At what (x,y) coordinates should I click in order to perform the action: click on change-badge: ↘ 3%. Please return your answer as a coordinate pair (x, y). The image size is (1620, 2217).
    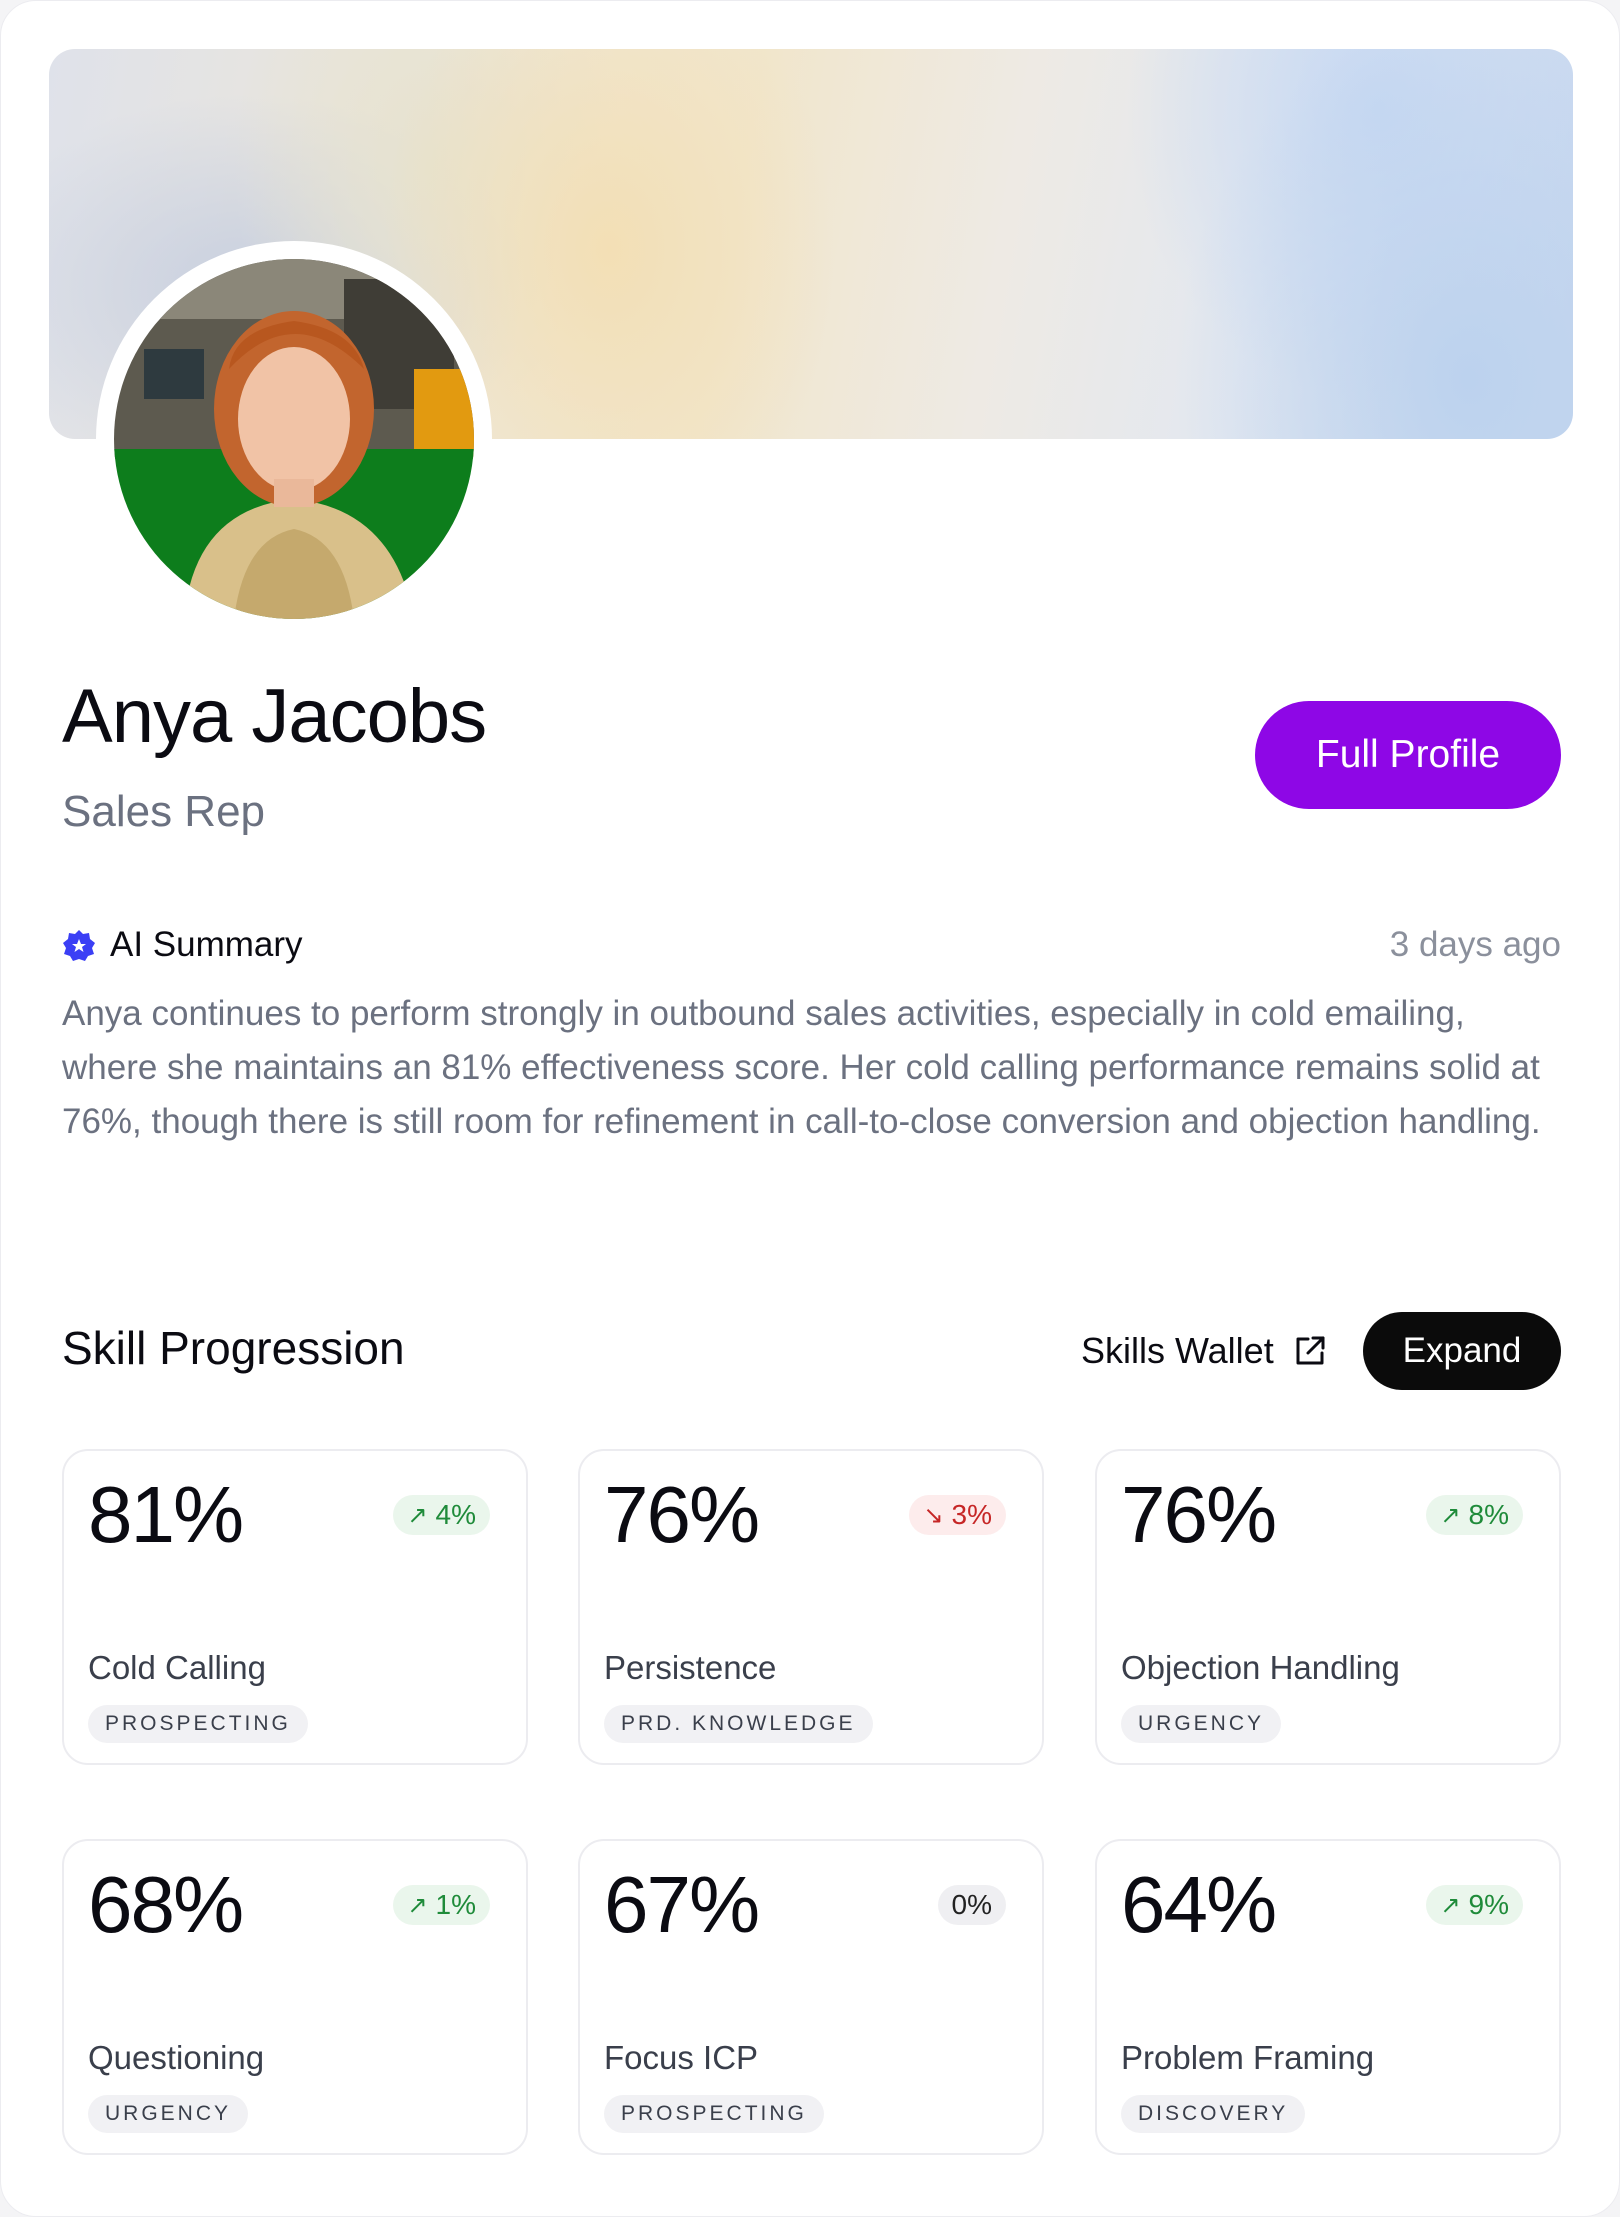
    Looking at the image, I should click on (957, 1515).